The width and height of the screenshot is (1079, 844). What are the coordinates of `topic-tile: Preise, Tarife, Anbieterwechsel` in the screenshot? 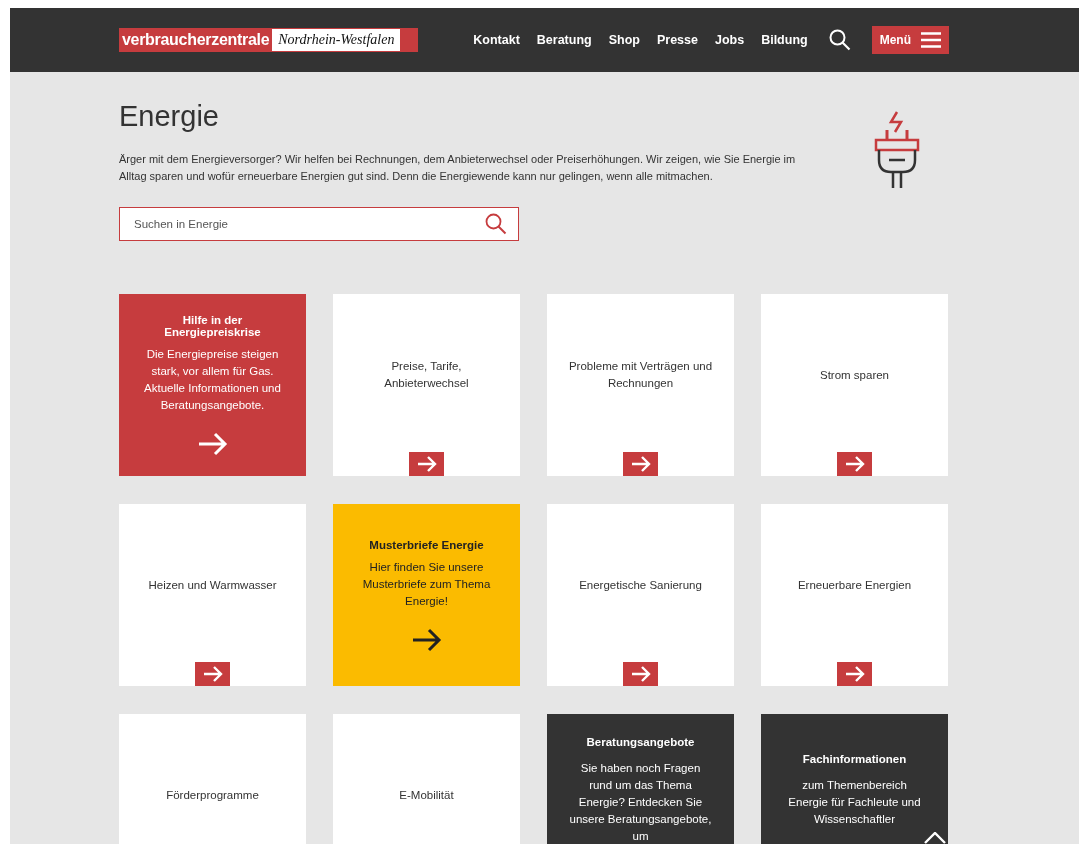 It's located at (426, 385).